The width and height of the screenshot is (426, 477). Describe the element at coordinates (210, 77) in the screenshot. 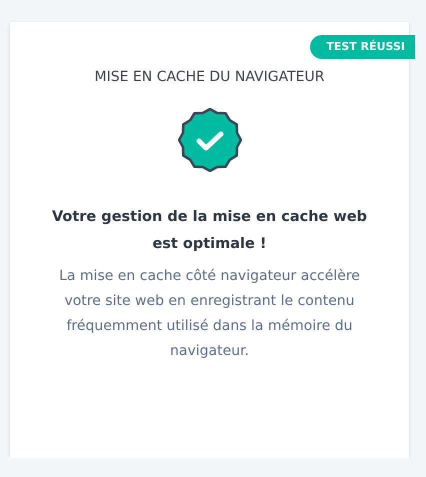

I see `card-title: MISE EN CACHE DU NAVIGATEUR` at that location.